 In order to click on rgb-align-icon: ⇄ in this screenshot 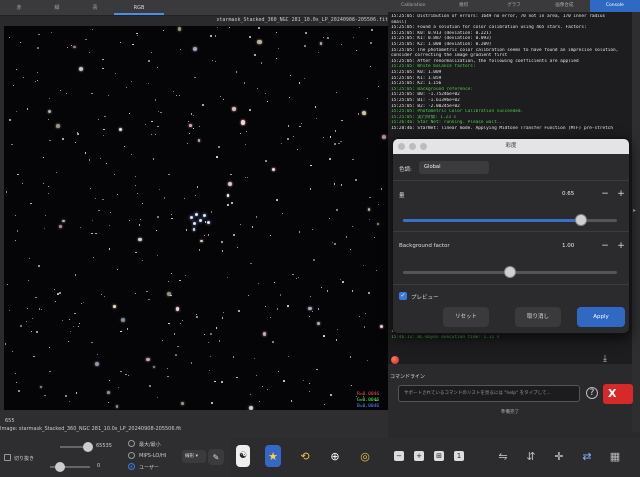, I will do `click(587, 456)`.